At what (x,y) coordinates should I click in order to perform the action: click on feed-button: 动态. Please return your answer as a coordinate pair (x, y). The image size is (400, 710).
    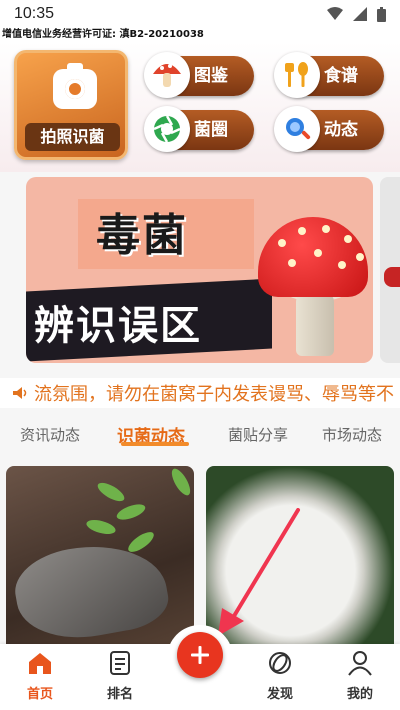
    Looking at the image, I should click on (329, 129).